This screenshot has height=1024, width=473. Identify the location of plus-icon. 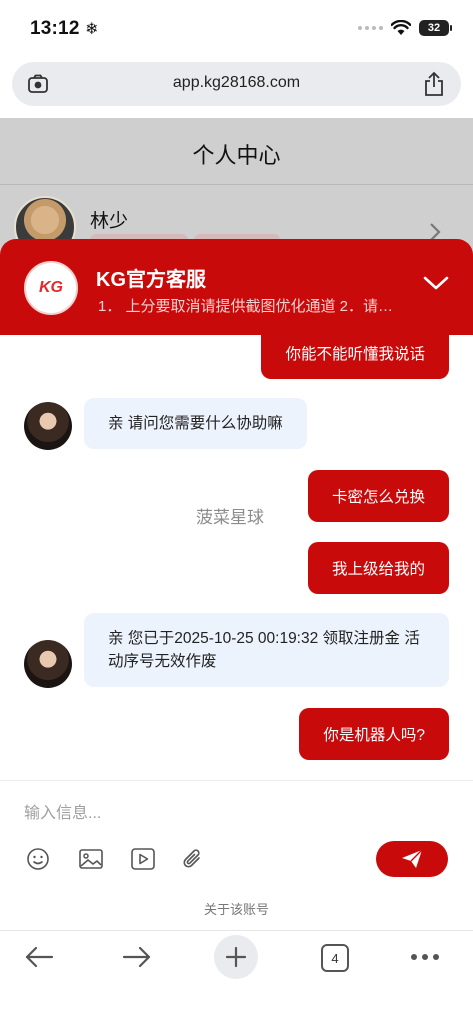
(236, 957).